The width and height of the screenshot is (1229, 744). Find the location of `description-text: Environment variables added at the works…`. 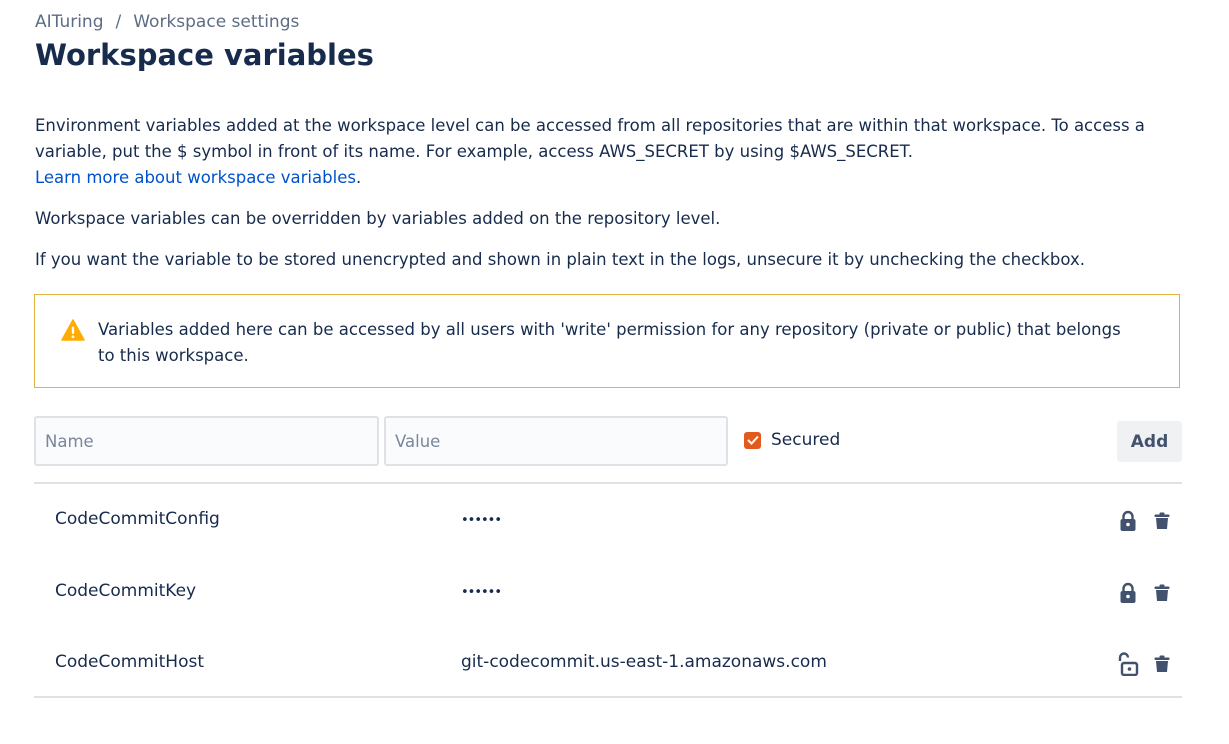

description-text: Environment variables added at the works… is located at coordinates (590, 138).